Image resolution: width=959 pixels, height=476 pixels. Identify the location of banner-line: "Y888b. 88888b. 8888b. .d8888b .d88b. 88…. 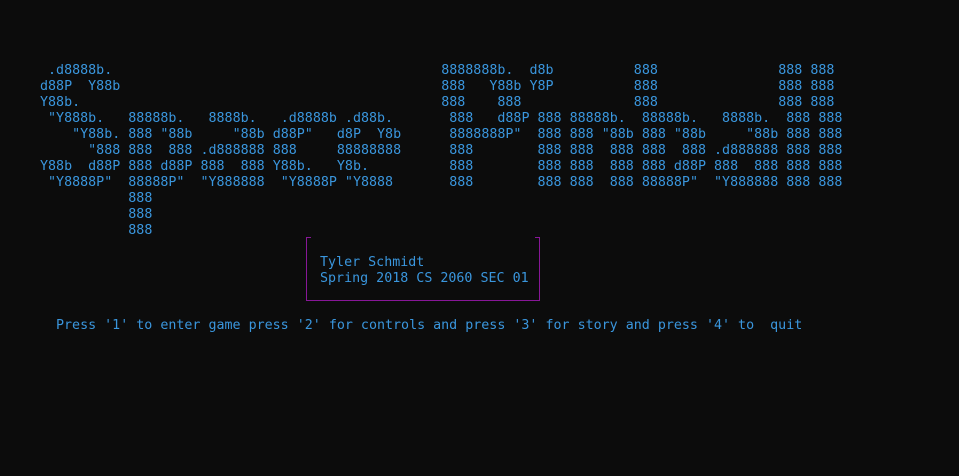
(441, 118).